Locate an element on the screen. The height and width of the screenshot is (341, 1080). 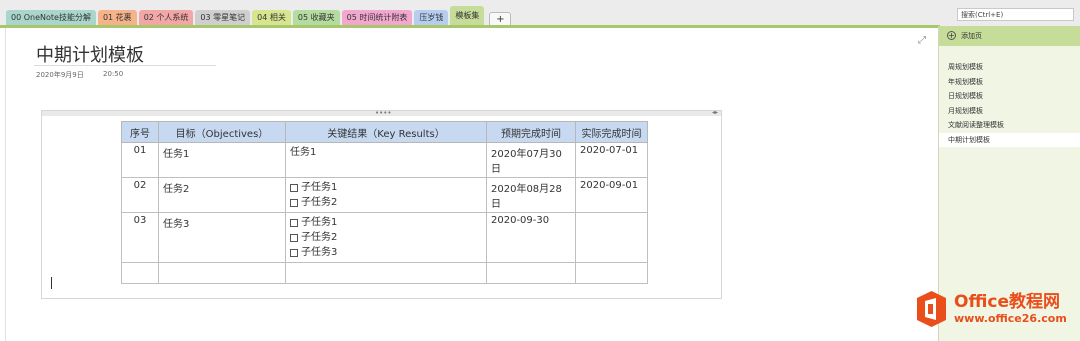
cell-goal: 任务1 is located at coordinates (222, 160).